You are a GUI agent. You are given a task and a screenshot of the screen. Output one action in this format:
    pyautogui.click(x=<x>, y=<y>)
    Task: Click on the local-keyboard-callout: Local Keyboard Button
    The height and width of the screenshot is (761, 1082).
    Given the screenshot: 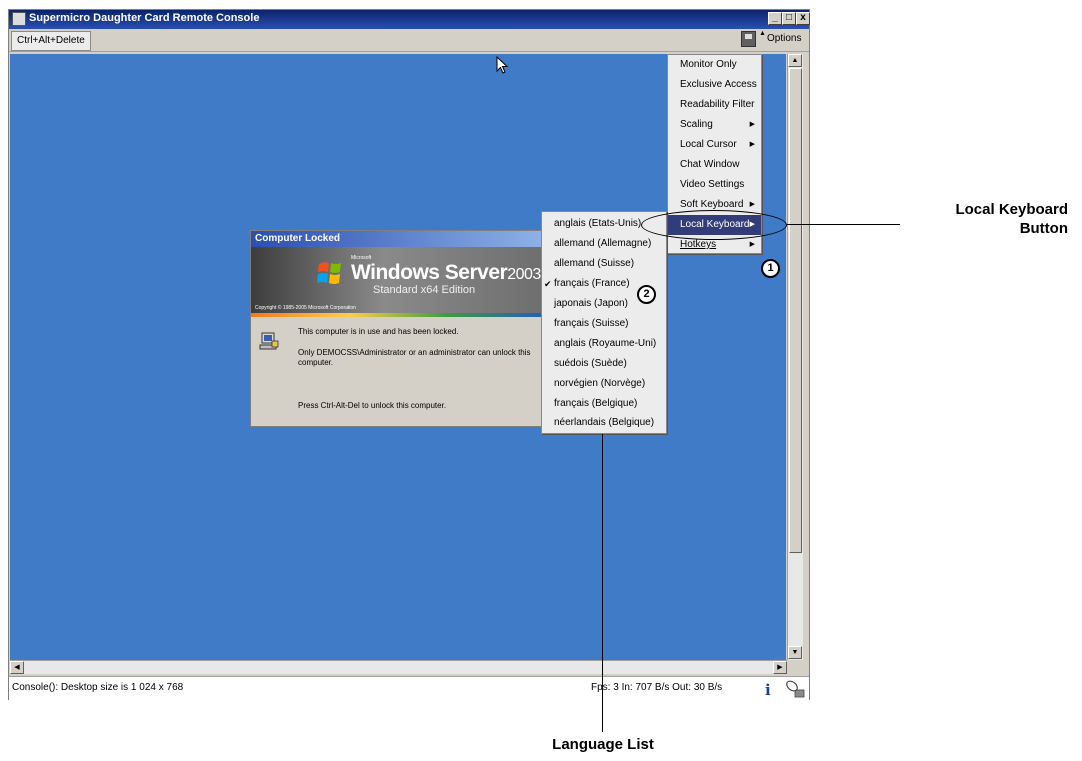 What is the action you would take?
    pyautogui.click(x=981, y=219)
    